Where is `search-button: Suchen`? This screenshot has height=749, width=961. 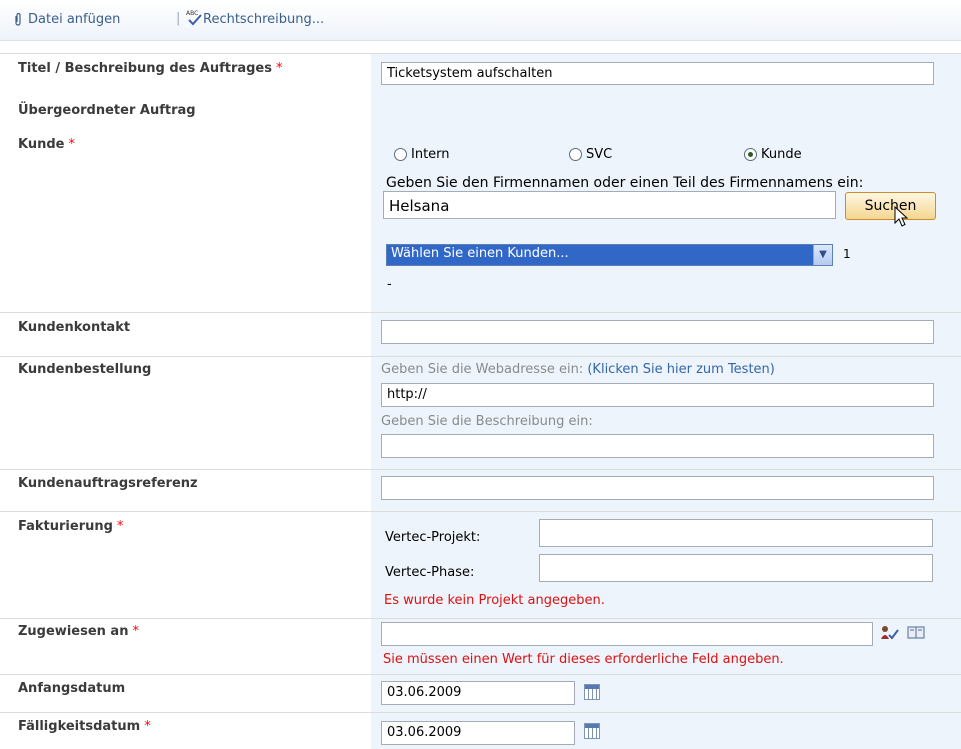 search-button: Suchen is located at coordinates (890, 206).